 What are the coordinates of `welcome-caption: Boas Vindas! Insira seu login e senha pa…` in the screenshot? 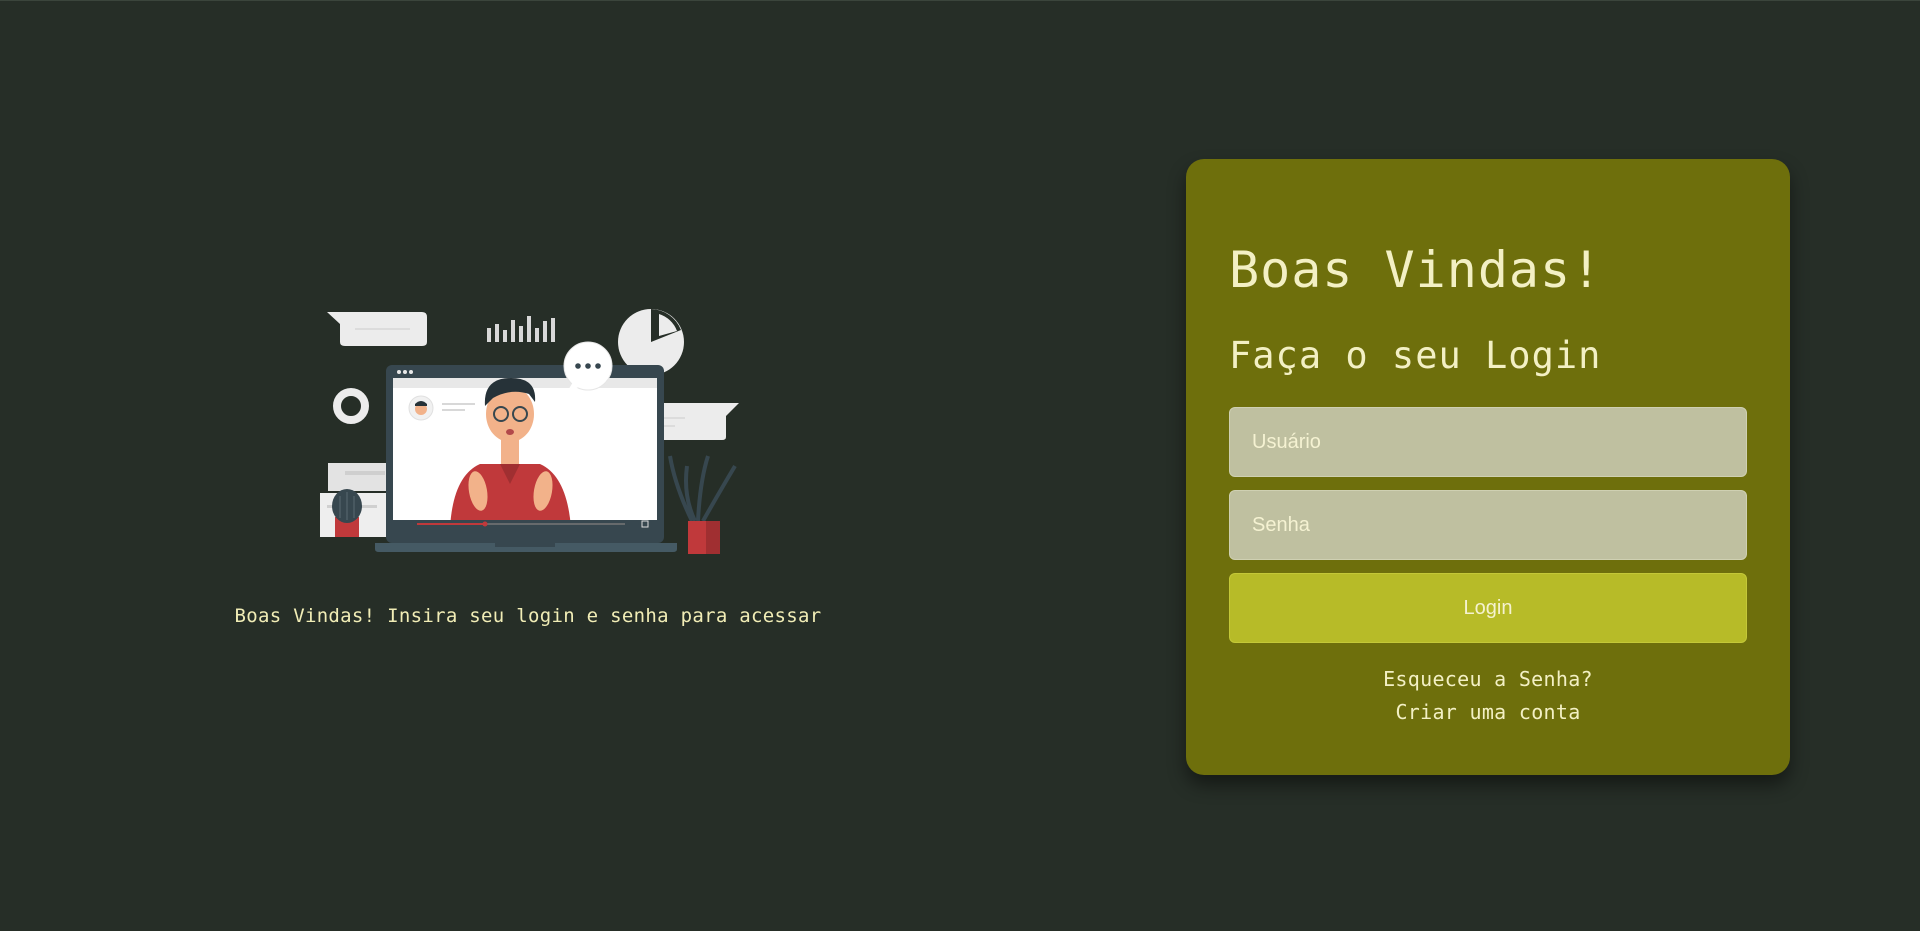 It's located at (528, 616).